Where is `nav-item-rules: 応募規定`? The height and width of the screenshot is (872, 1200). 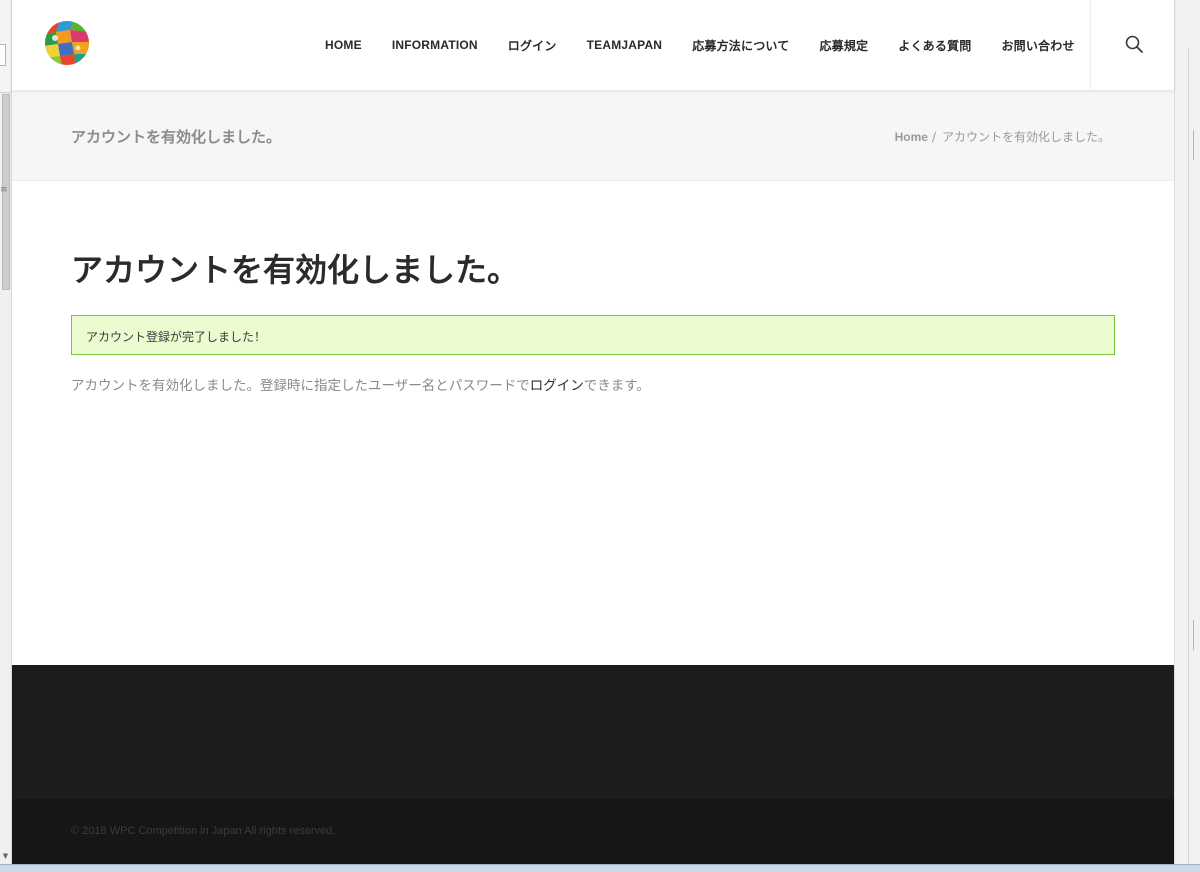 nav-item-rules: 応募規定 is located at coordinates (843, 45).